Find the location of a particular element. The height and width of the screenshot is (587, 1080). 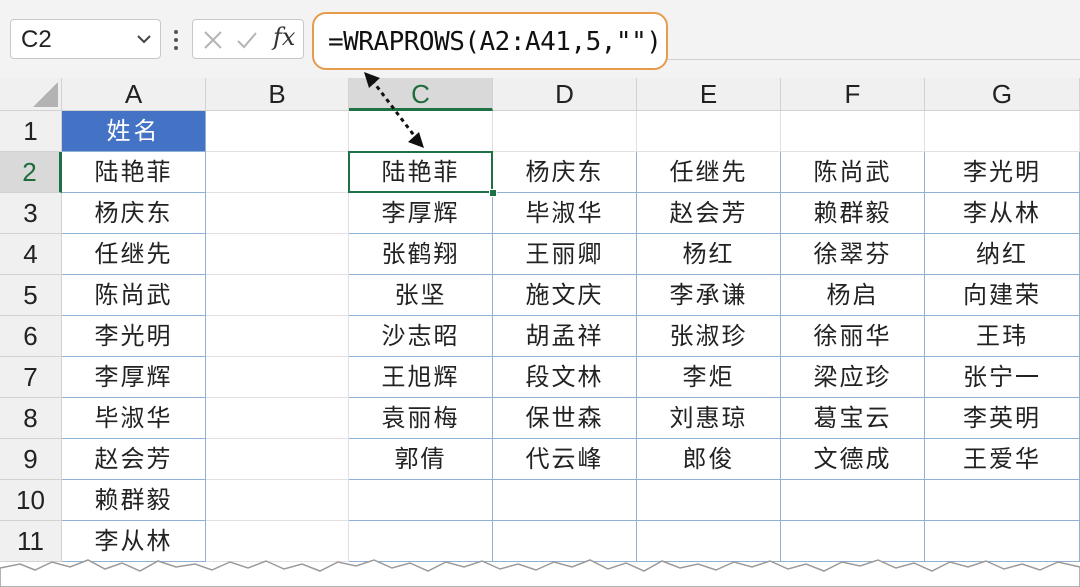

more-options-icon is located at coordinates (176, 40).